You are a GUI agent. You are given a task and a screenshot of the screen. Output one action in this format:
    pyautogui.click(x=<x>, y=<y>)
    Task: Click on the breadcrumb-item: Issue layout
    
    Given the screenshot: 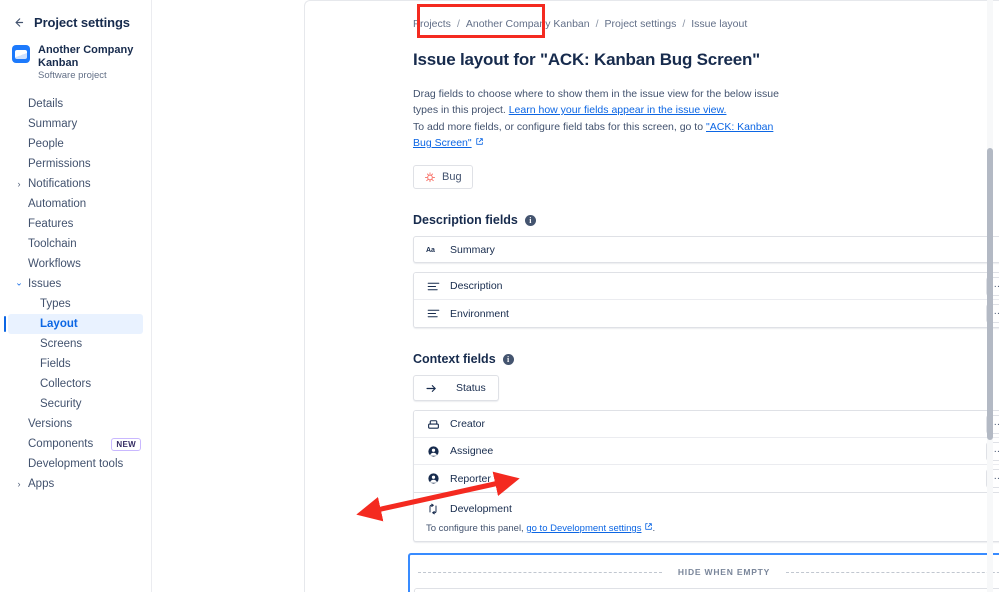 What is the action you would take?
    pyautogui.click(x=719, y=24)
    